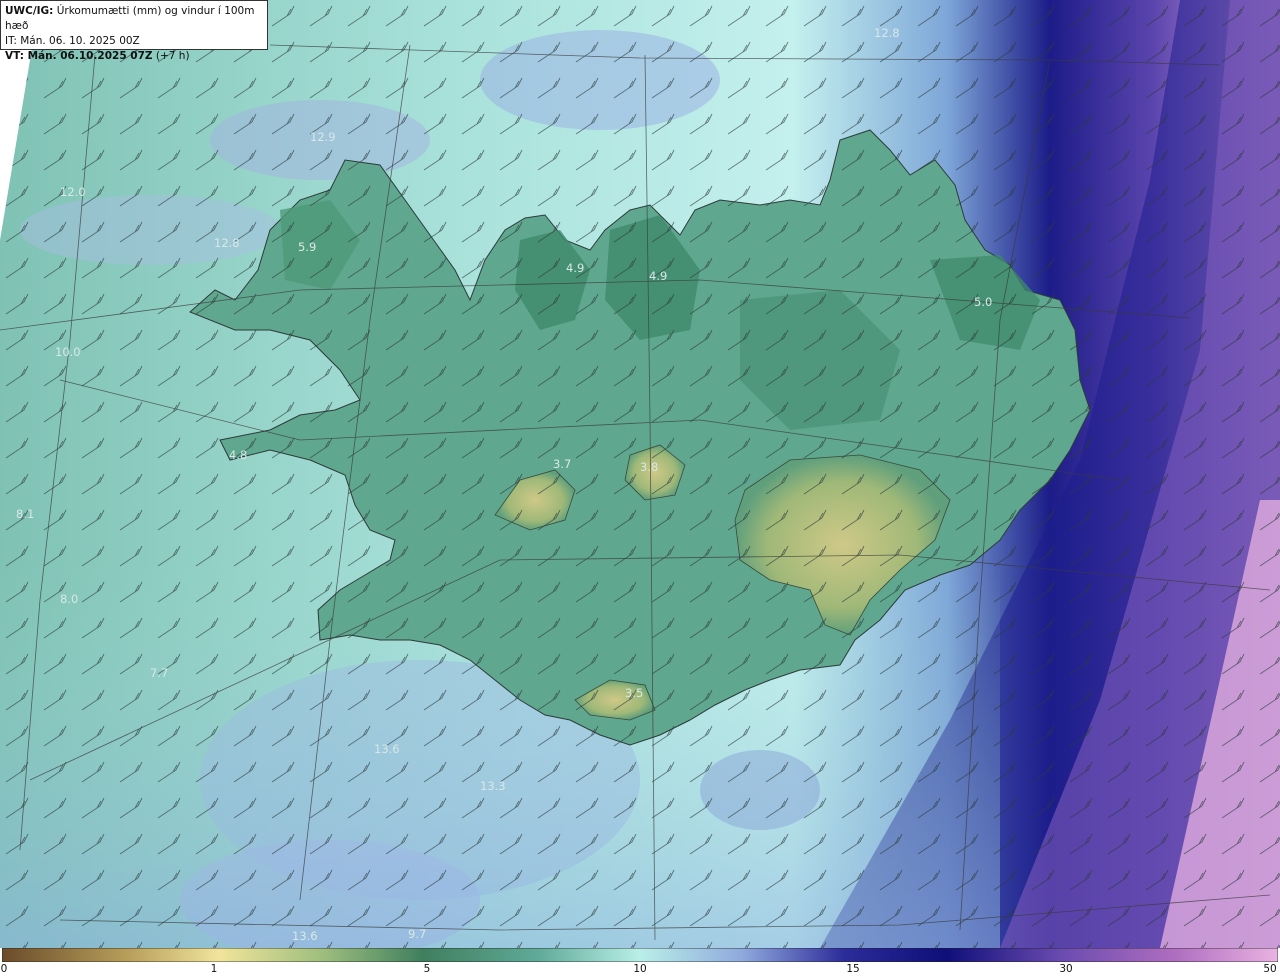  I want to click on colorbar: 0 1 5 10 15 30 50, so click(640, 963).